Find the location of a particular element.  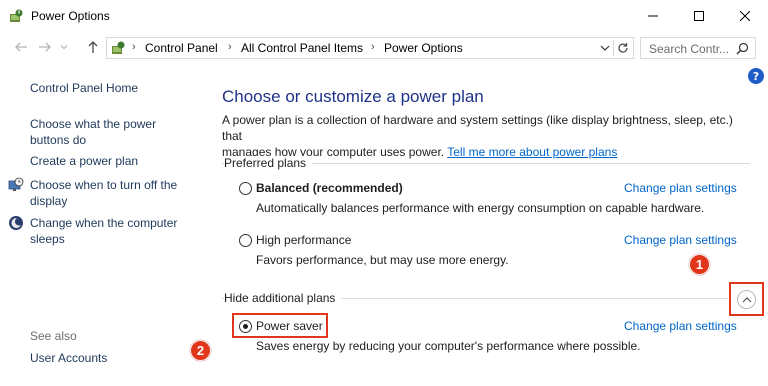

step-marker-2: 2 is located at coordinates (200, 350).